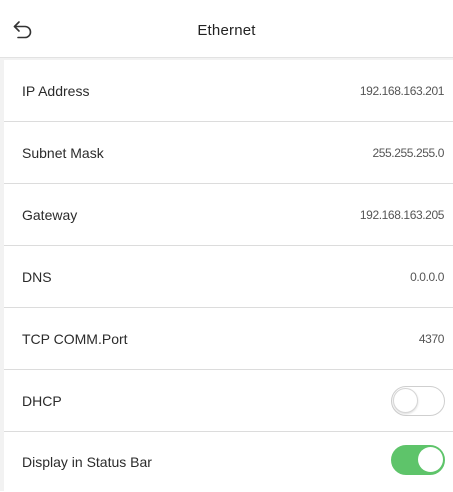  What do you see at coordinates (228, 215) in the screenshot?
I see `gateway-row: Gateway 192.168.163.205` at bounding box center [228, 215].